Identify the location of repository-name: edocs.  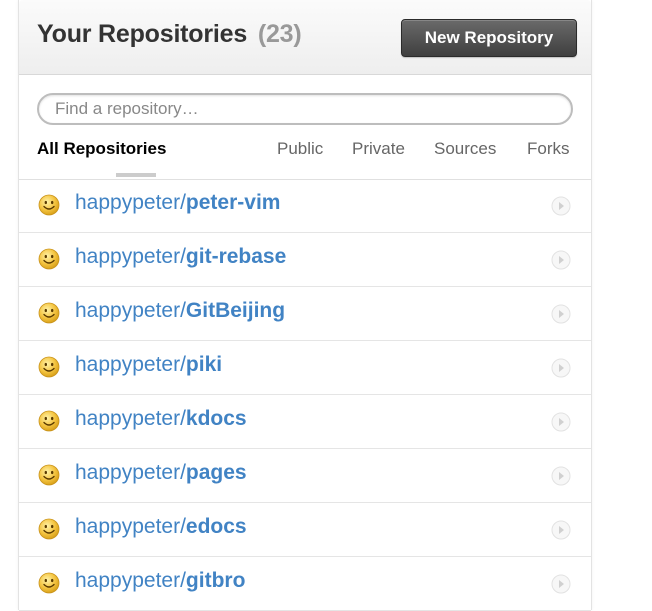
(216, 526).